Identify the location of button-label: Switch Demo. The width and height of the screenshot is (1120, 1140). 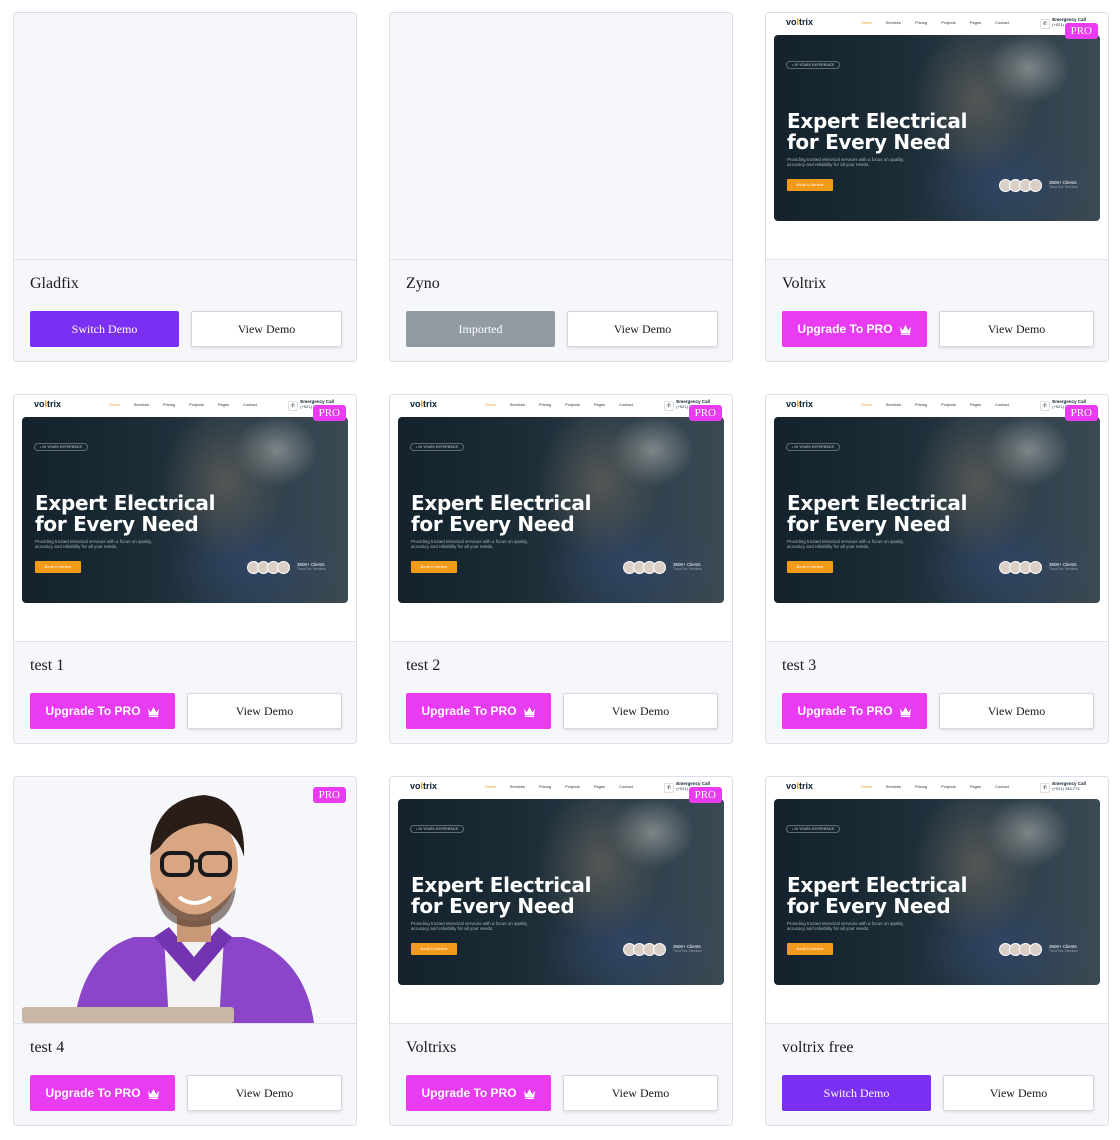
(856, 1092).